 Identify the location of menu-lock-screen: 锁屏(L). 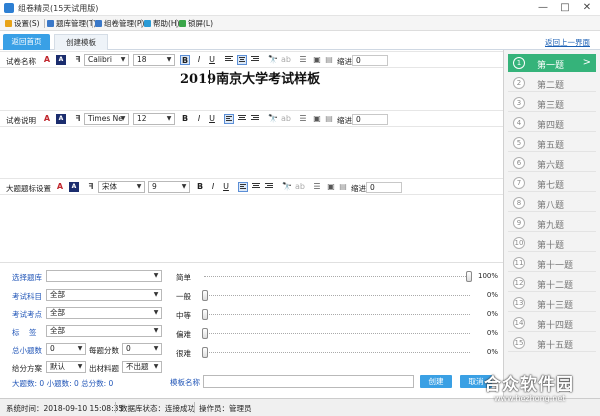
(196, 23).